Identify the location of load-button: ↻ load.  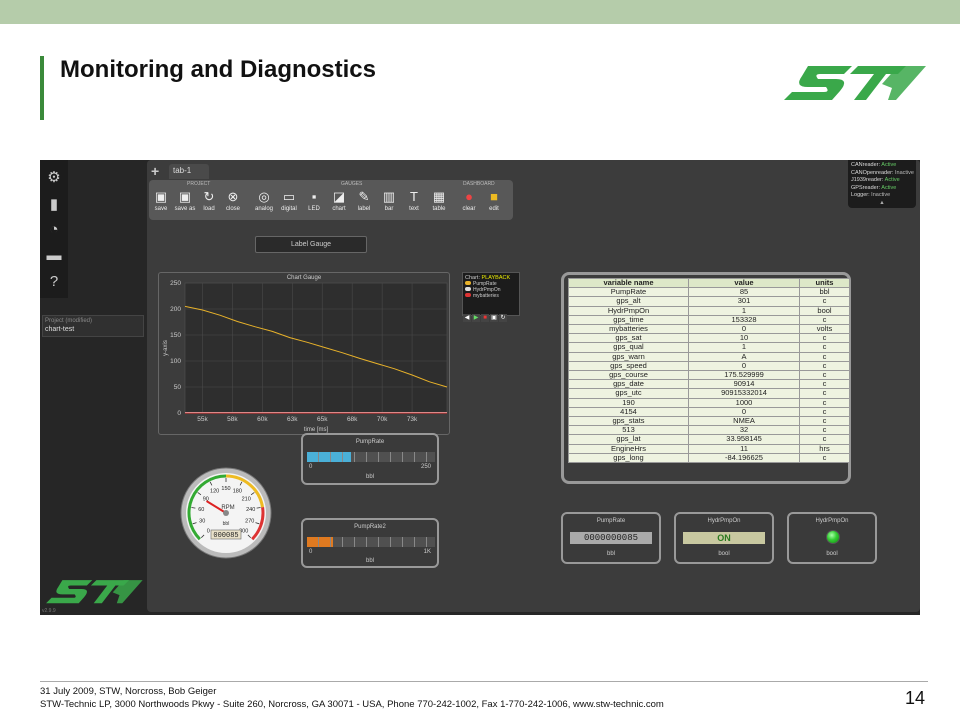
(209, 203).